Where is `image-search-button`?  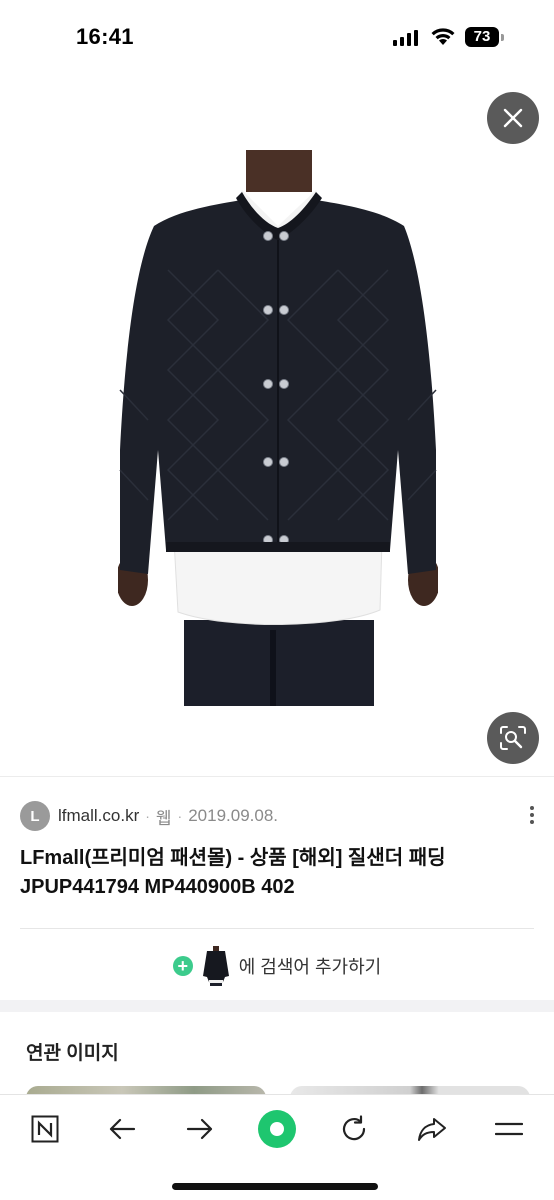 image-search-button is located at coordinates (513, 738).